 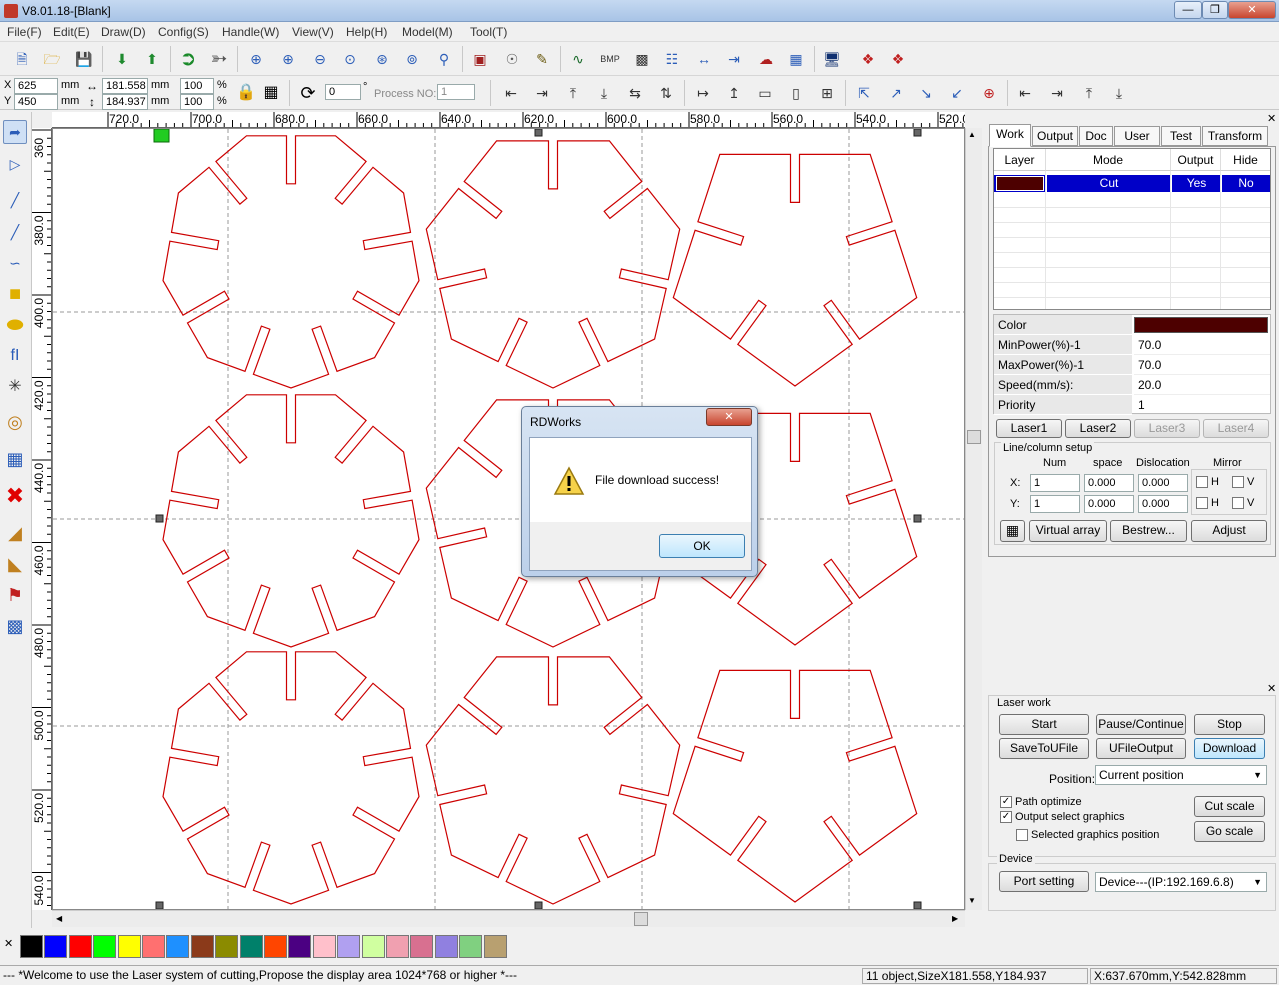 I want to click on array-y-num-input: 1, so click(x=1055, y=504).